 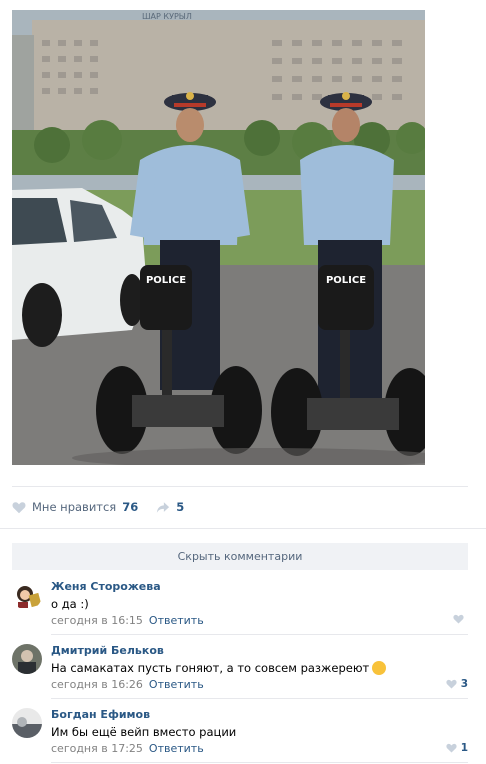 What do you see at coordinates (167, 16) in the screenshot?
I see `building-sign: ШАР КУРЫЛ` at bounding box center [167, 16].